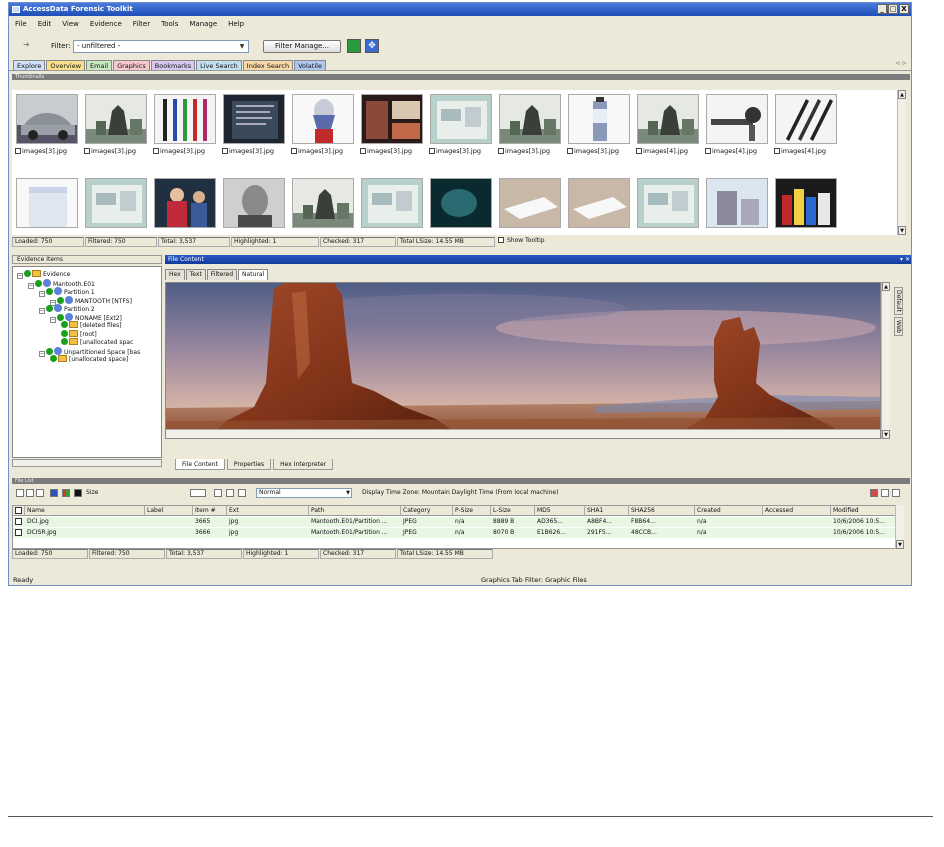 The image size is (944, 847). Describe the element at coordinates (219, 65) in the screenshot. I see `tab-live-search: Live Search` at that location.